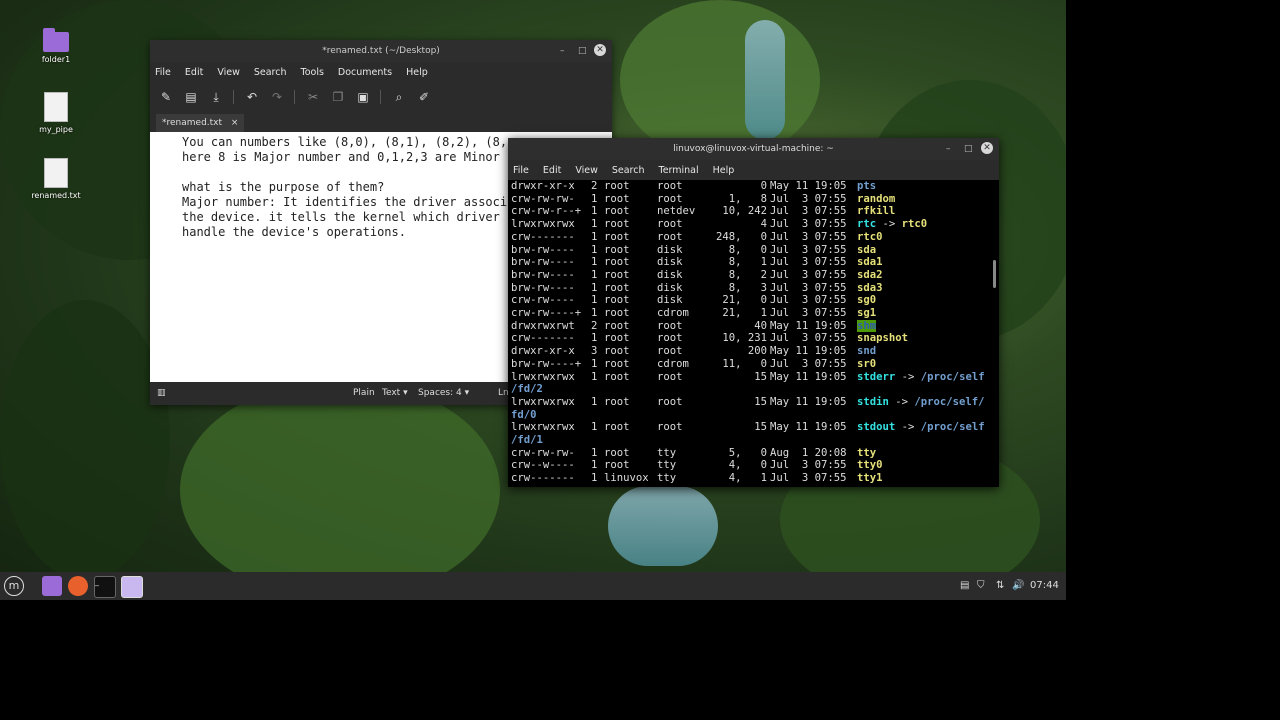  I want to click on folder-icon, so click(56, 40).